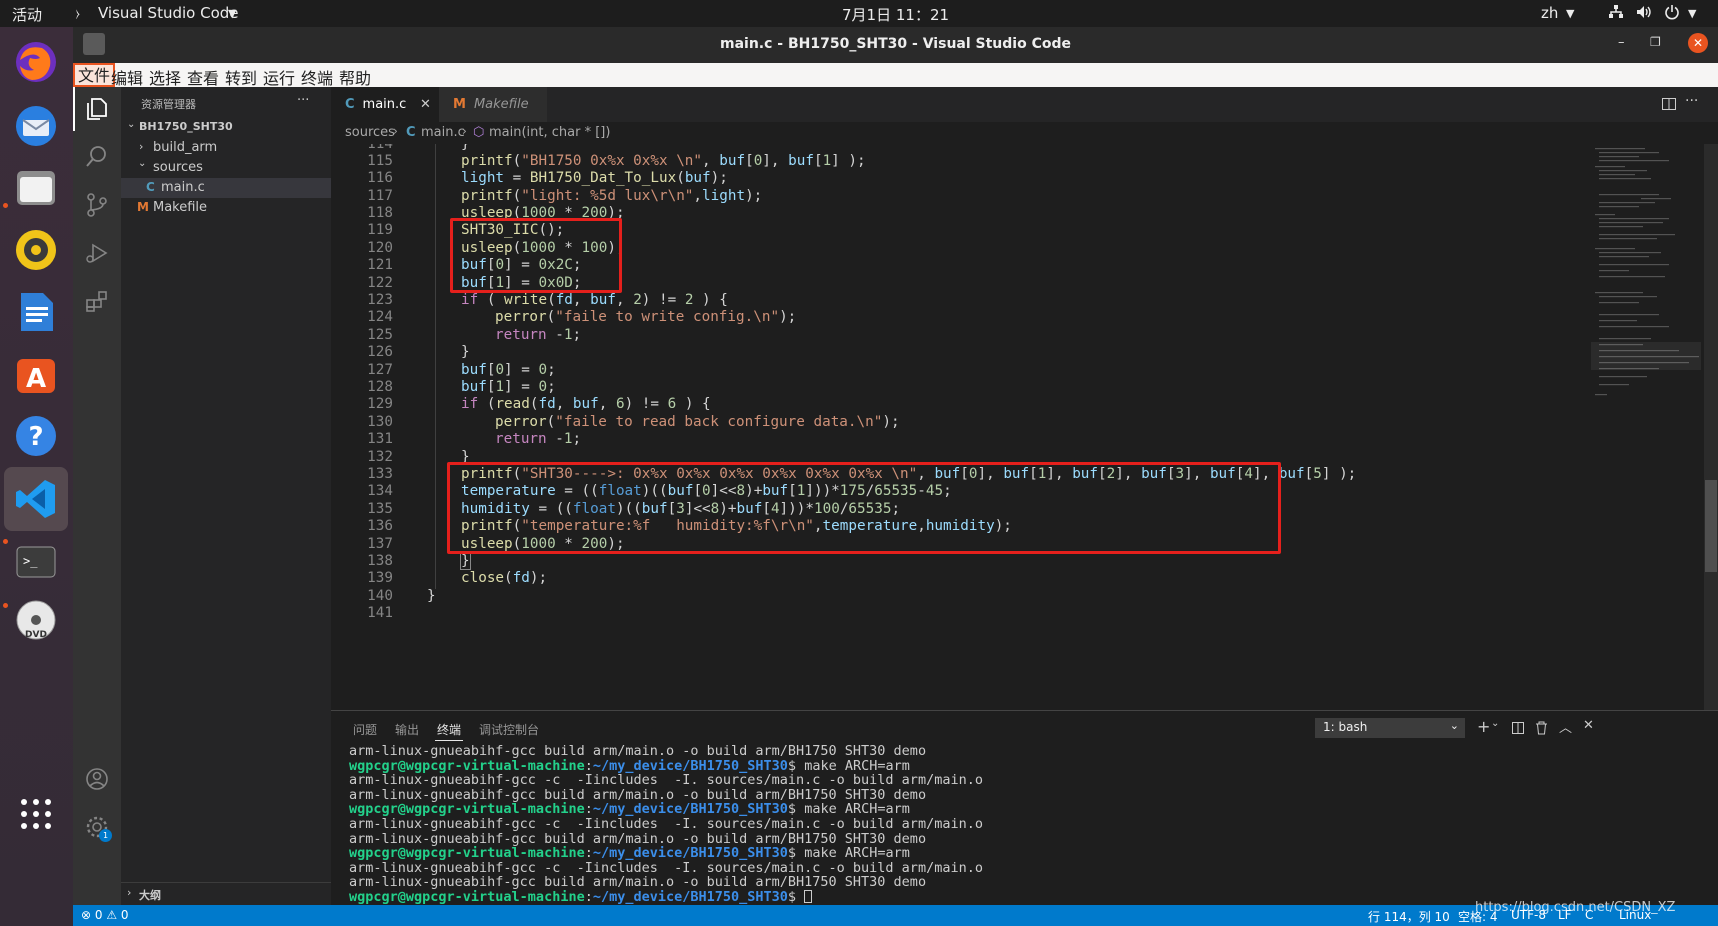  I want to click on dvd-icon: DVD, so click(36, 620).